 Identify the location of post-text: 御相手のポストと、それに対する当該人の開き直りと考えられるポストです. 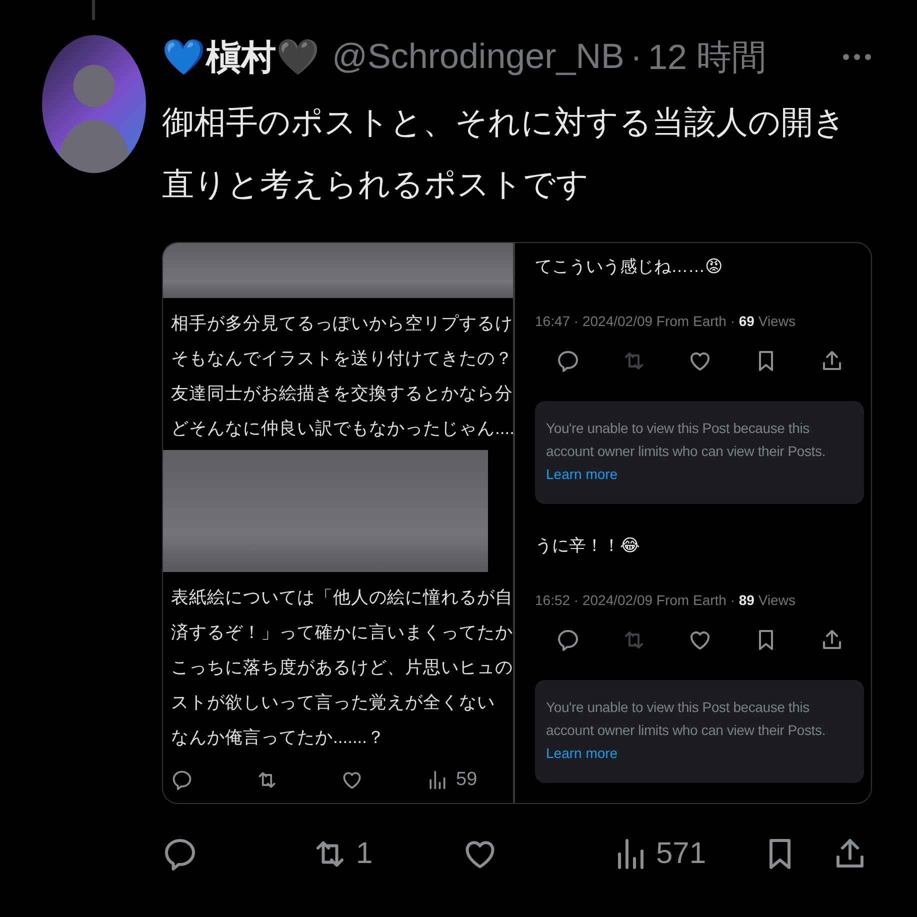
(504, 153).